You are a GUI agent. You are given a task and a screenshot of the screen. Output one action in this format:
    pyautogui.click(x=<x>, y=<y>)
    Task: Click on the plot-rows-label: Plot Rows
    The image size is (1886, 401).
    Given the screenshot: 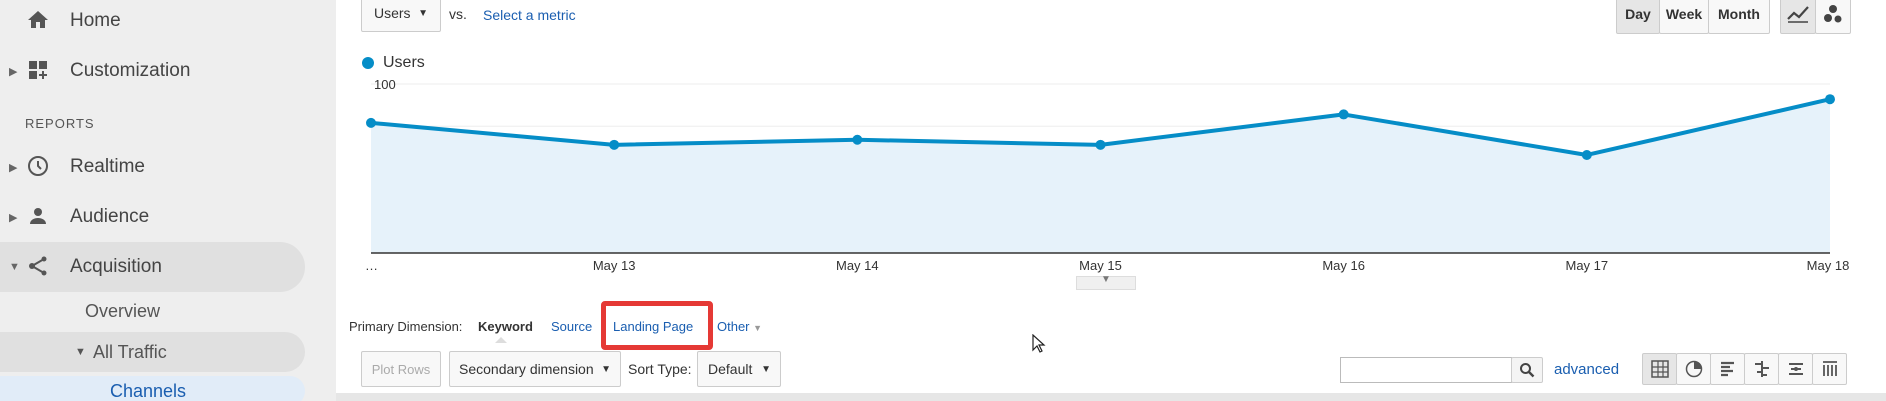 What is the action you would take?
    pyautogui.click(x=401, y=369)
    